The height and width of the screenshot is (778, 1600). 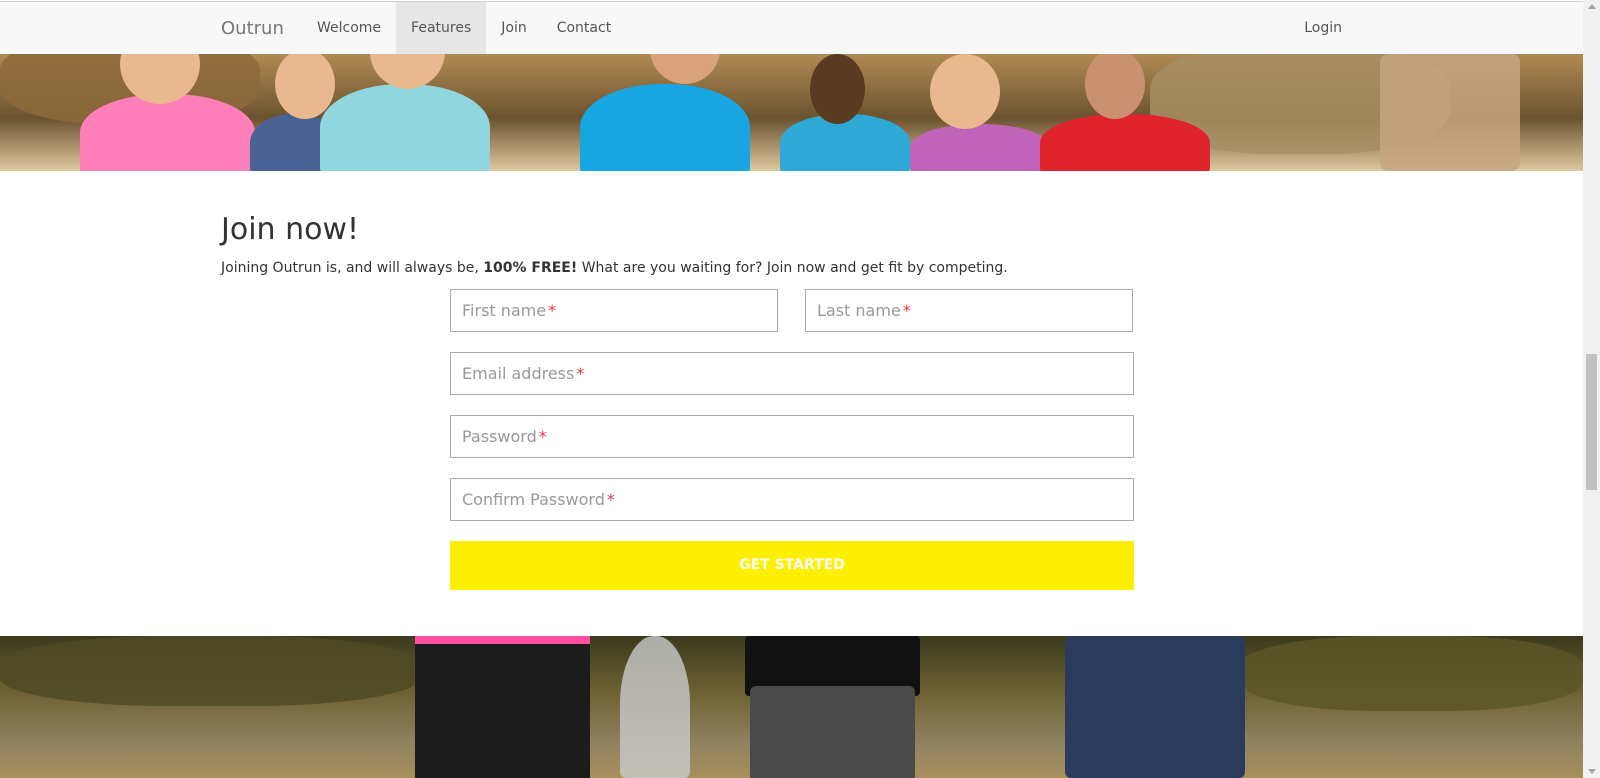 I want to click on join-title: Join now!, so click(x=290, y=229).